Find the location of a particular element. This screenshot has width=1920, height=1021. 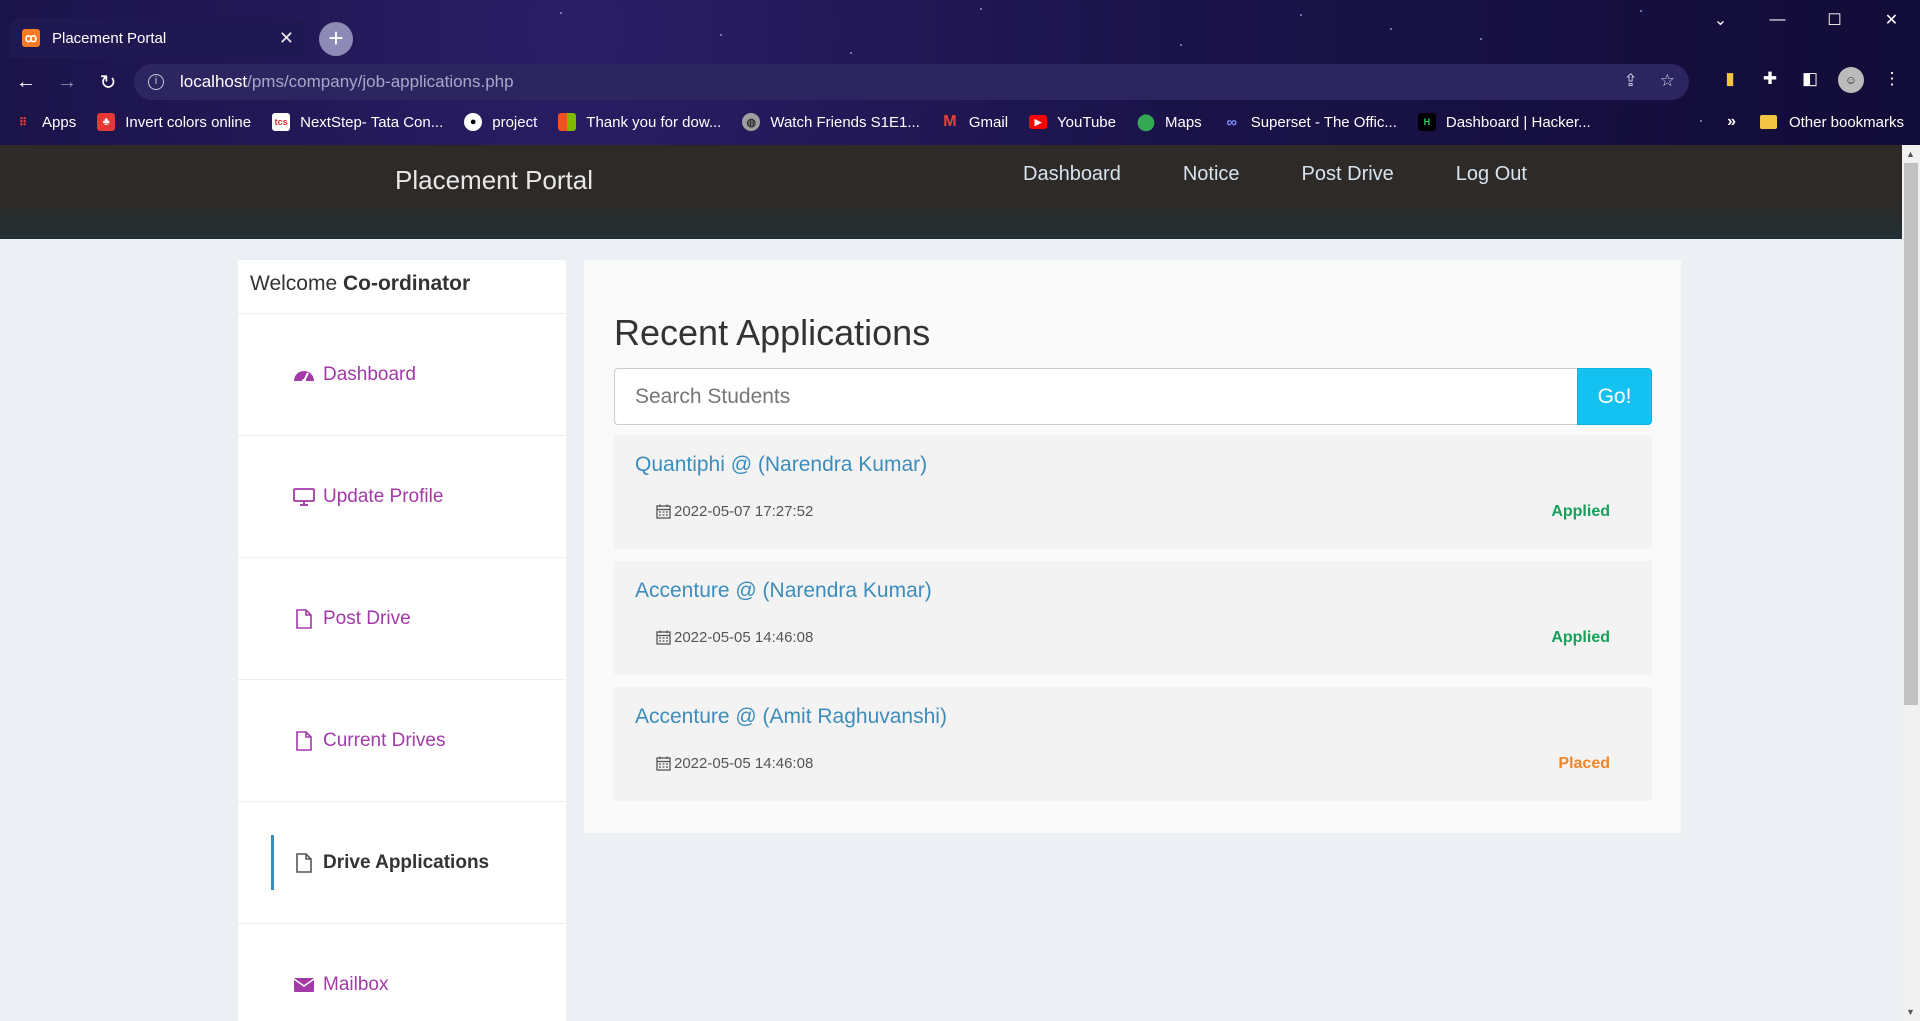

folder-icon is located at coordinates (1768, 122).